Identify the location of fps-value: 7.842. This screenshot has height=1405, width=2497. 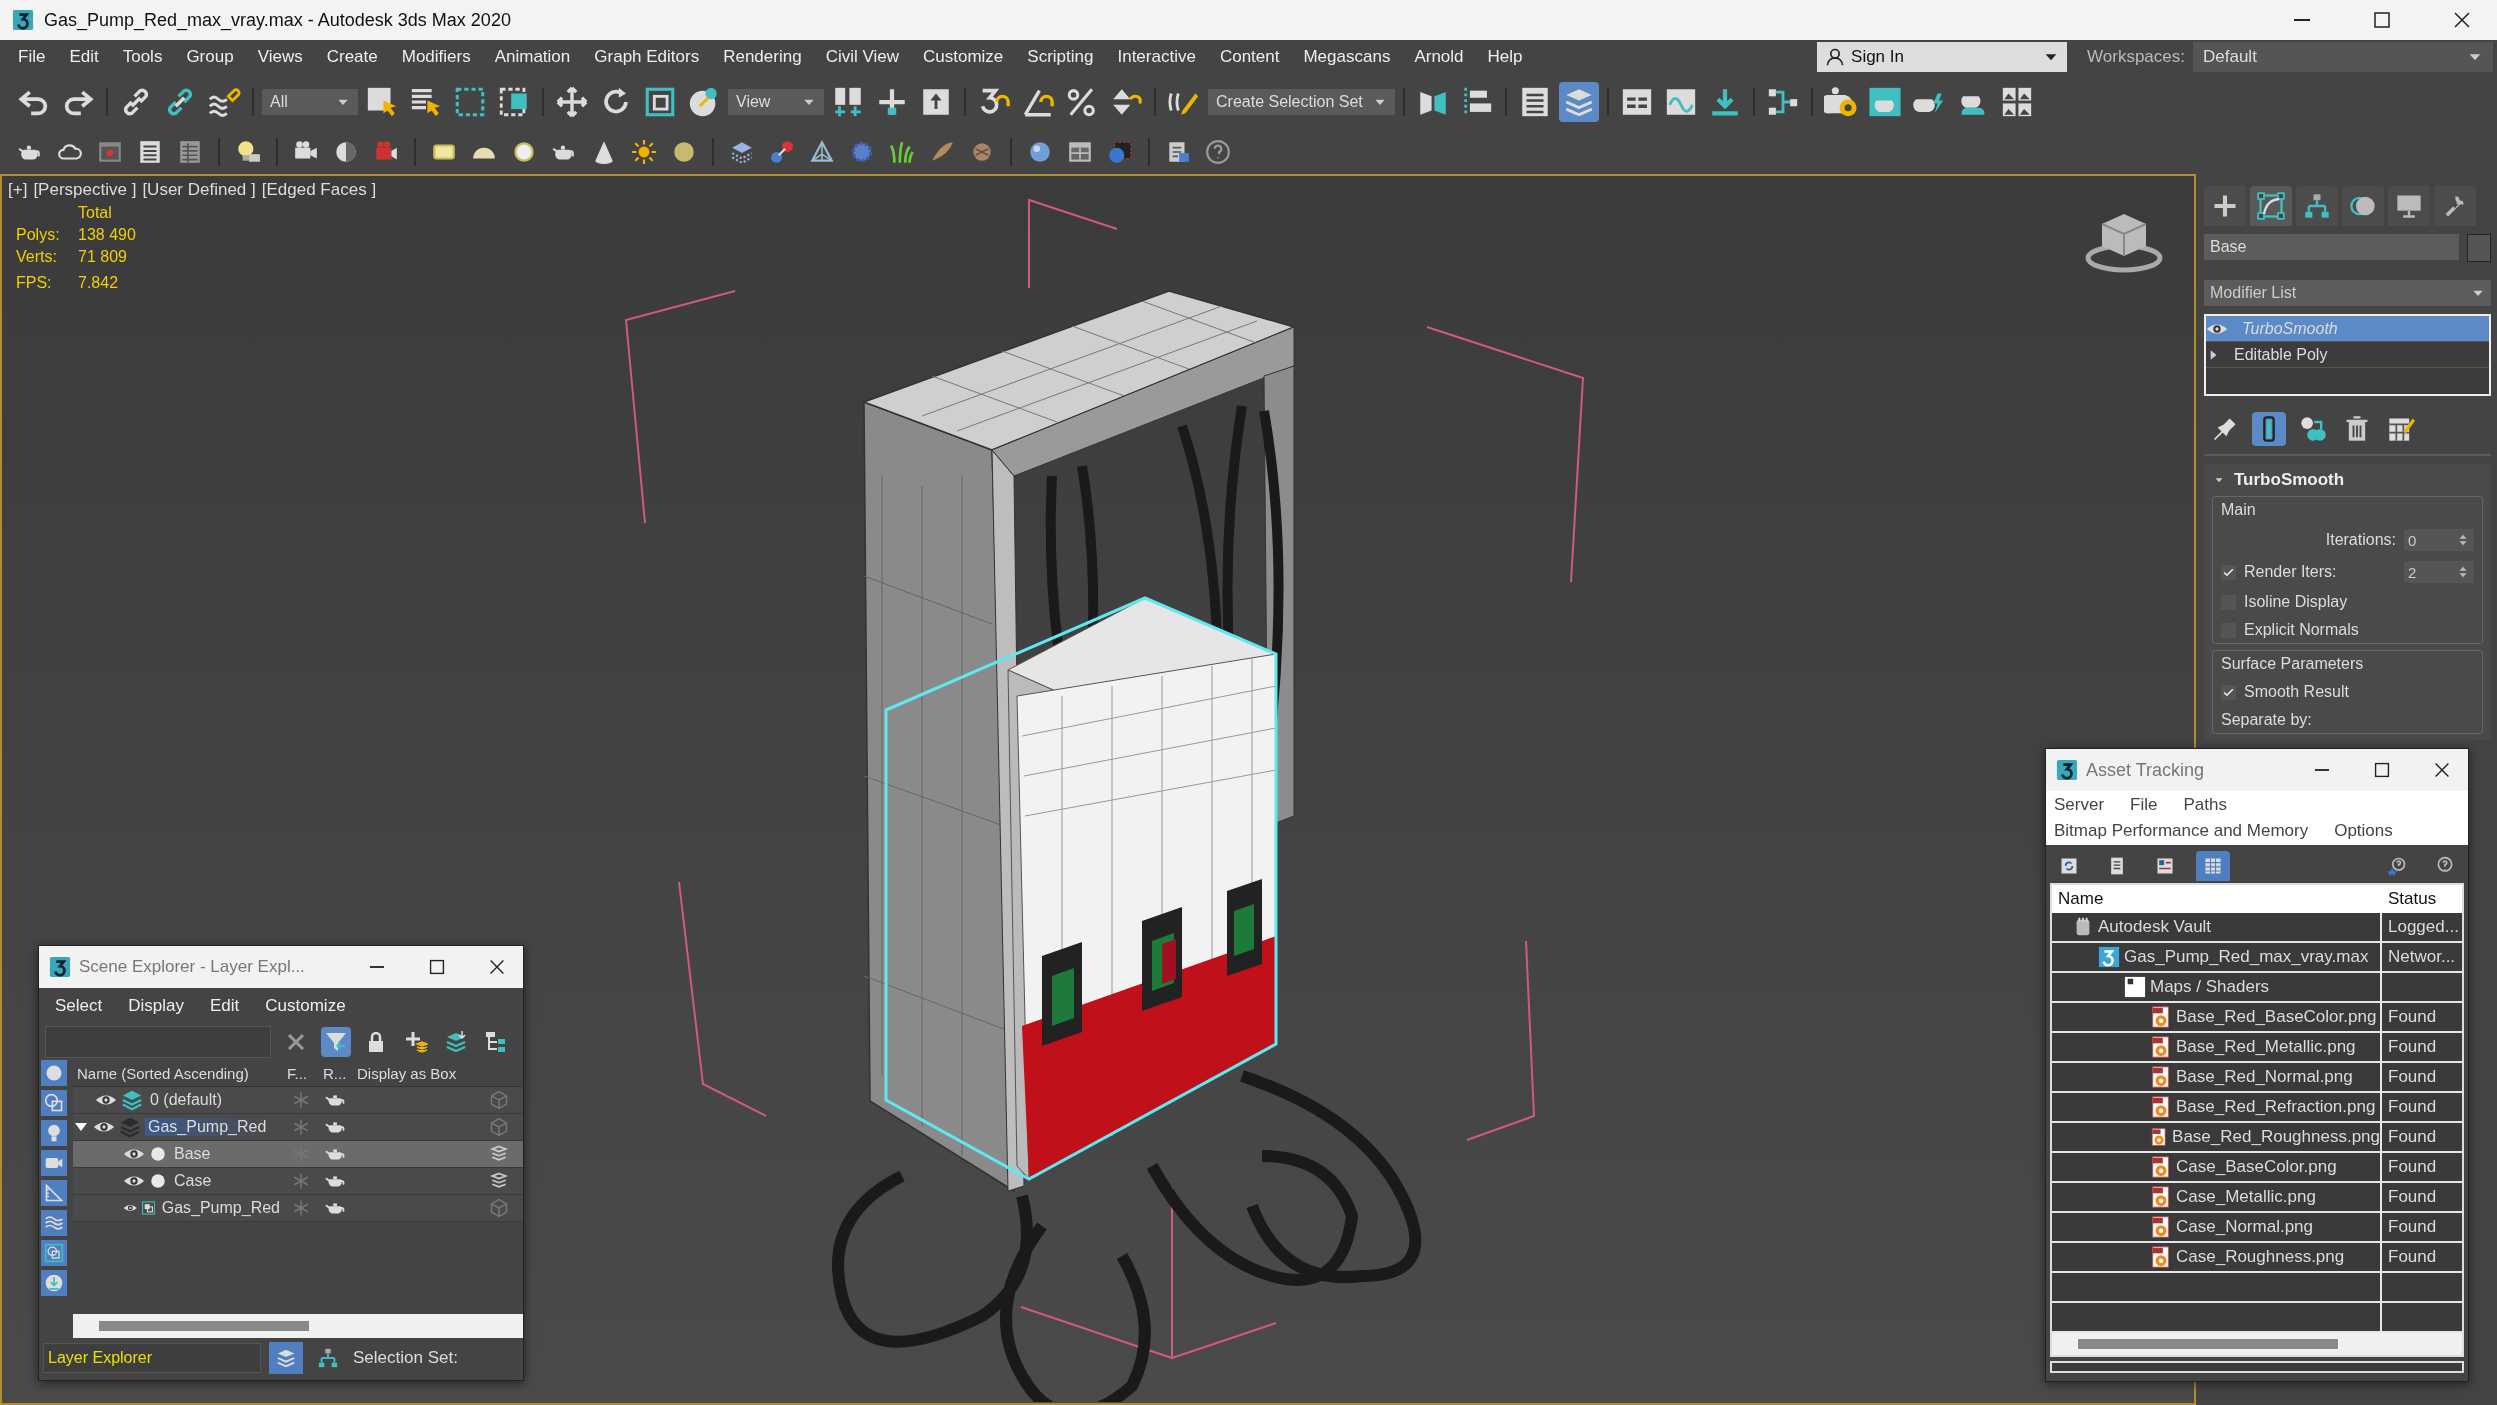
(99, 283).